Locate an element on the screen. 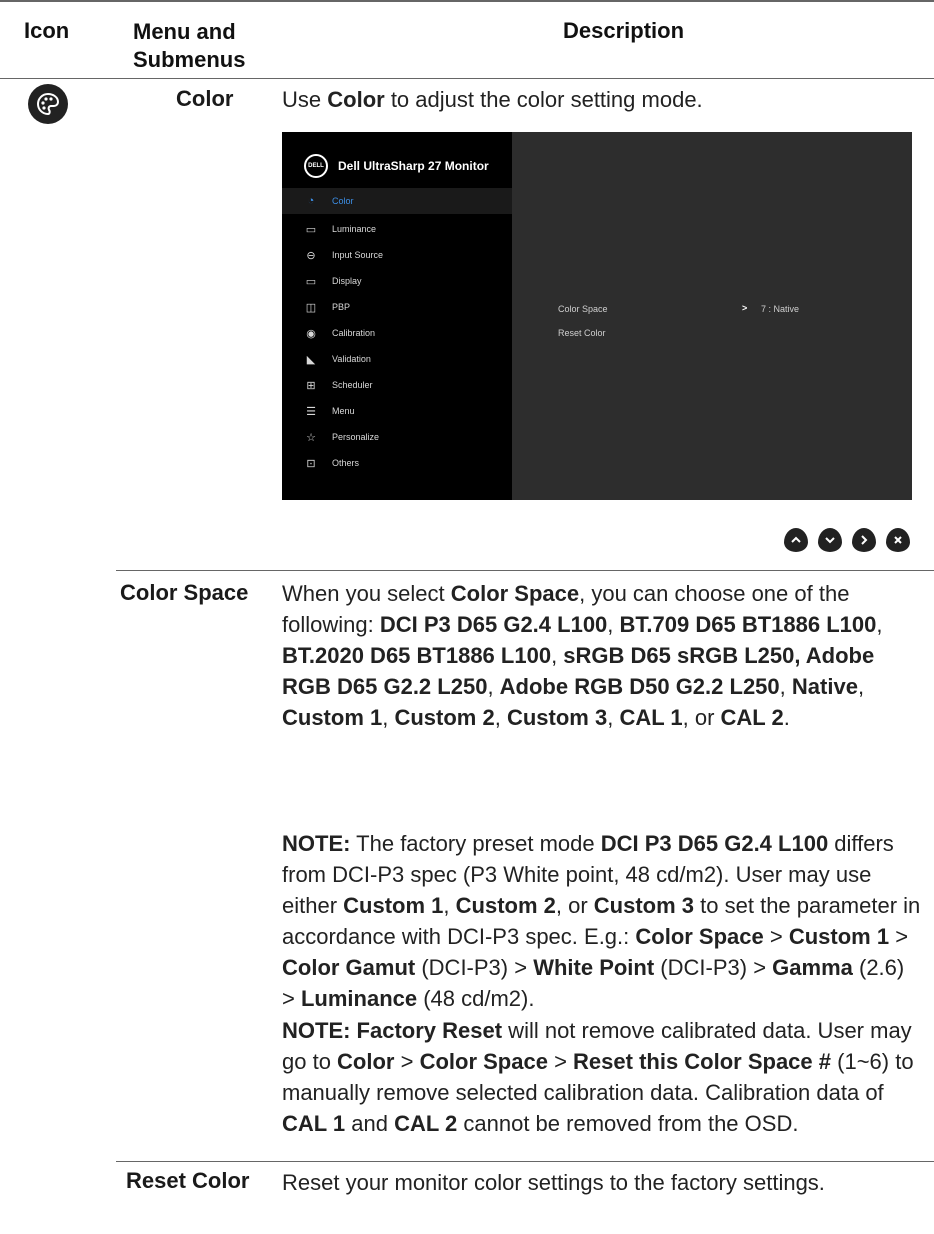  osd-item-label: Others is located at coordinates (346, 463).